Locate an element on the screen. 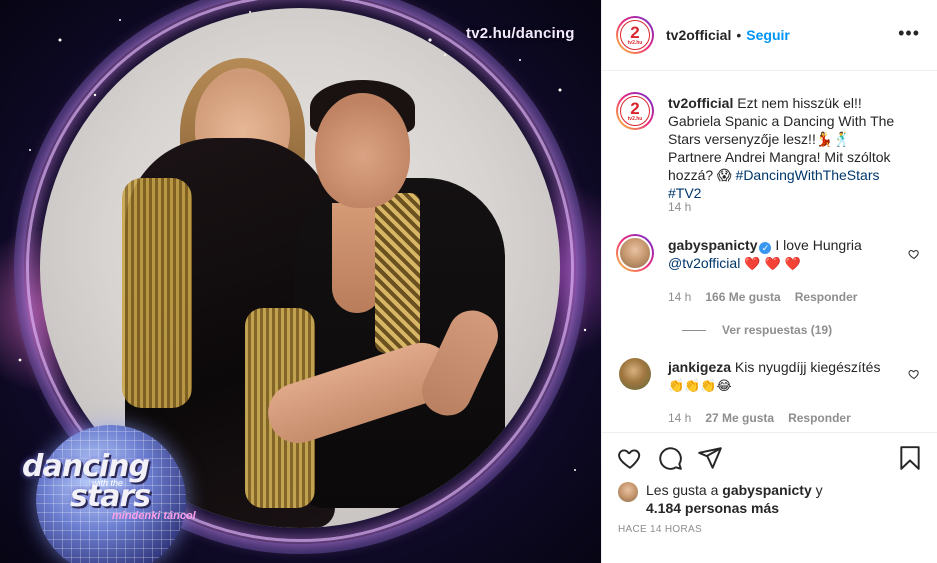  mention-tv2official: @tv2official is located at coordinates (704, 263).